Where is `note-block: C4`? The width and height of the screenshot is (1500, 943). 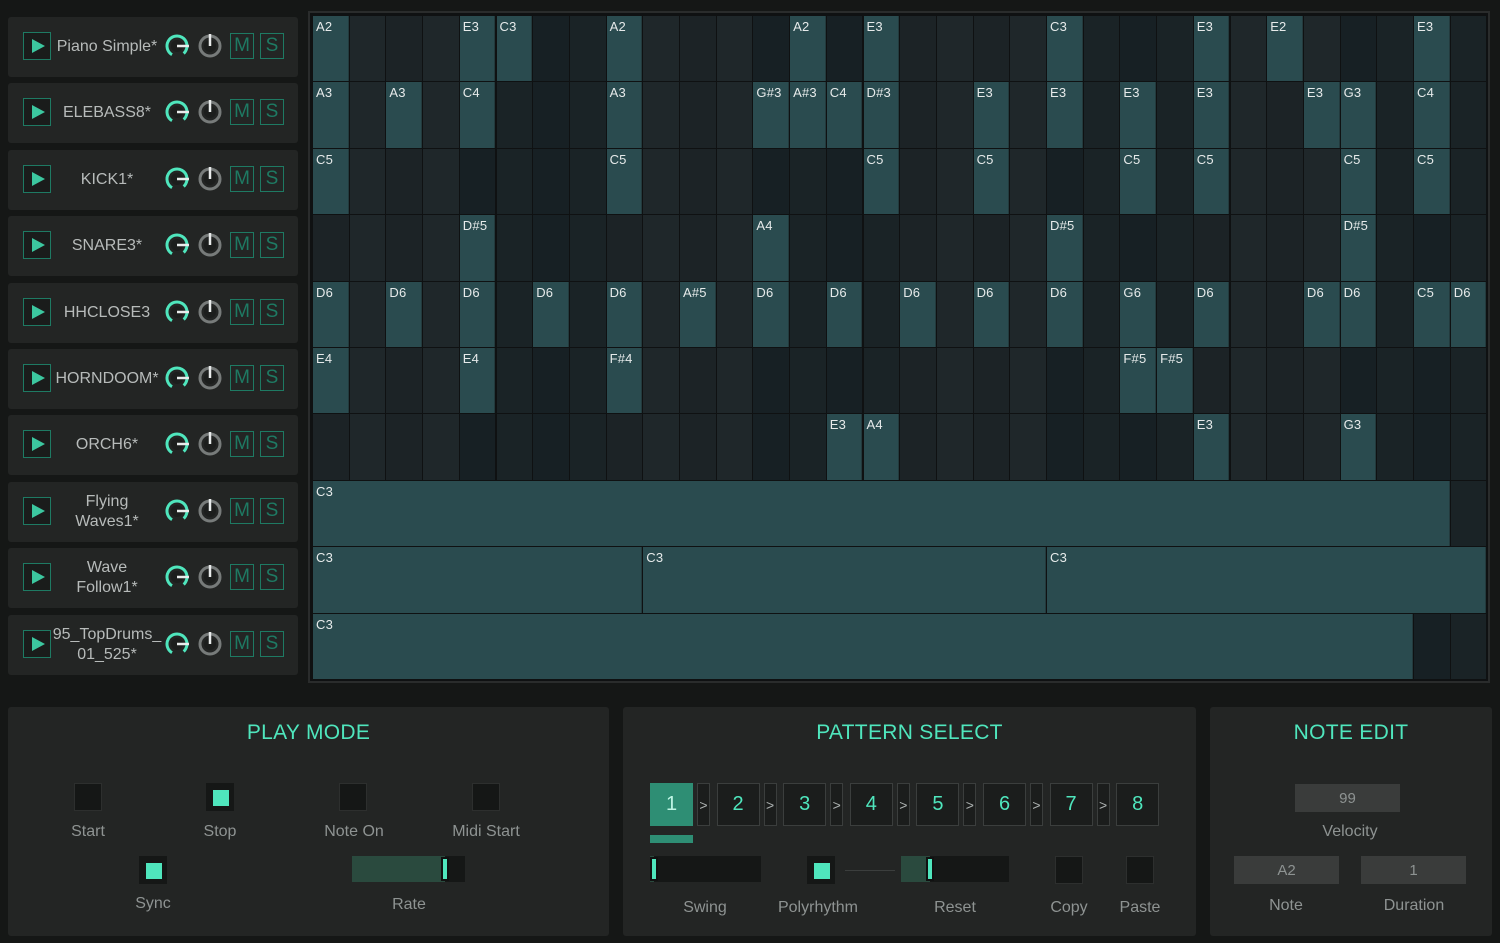
note-block: C4 is located at coordinates (477, 115).